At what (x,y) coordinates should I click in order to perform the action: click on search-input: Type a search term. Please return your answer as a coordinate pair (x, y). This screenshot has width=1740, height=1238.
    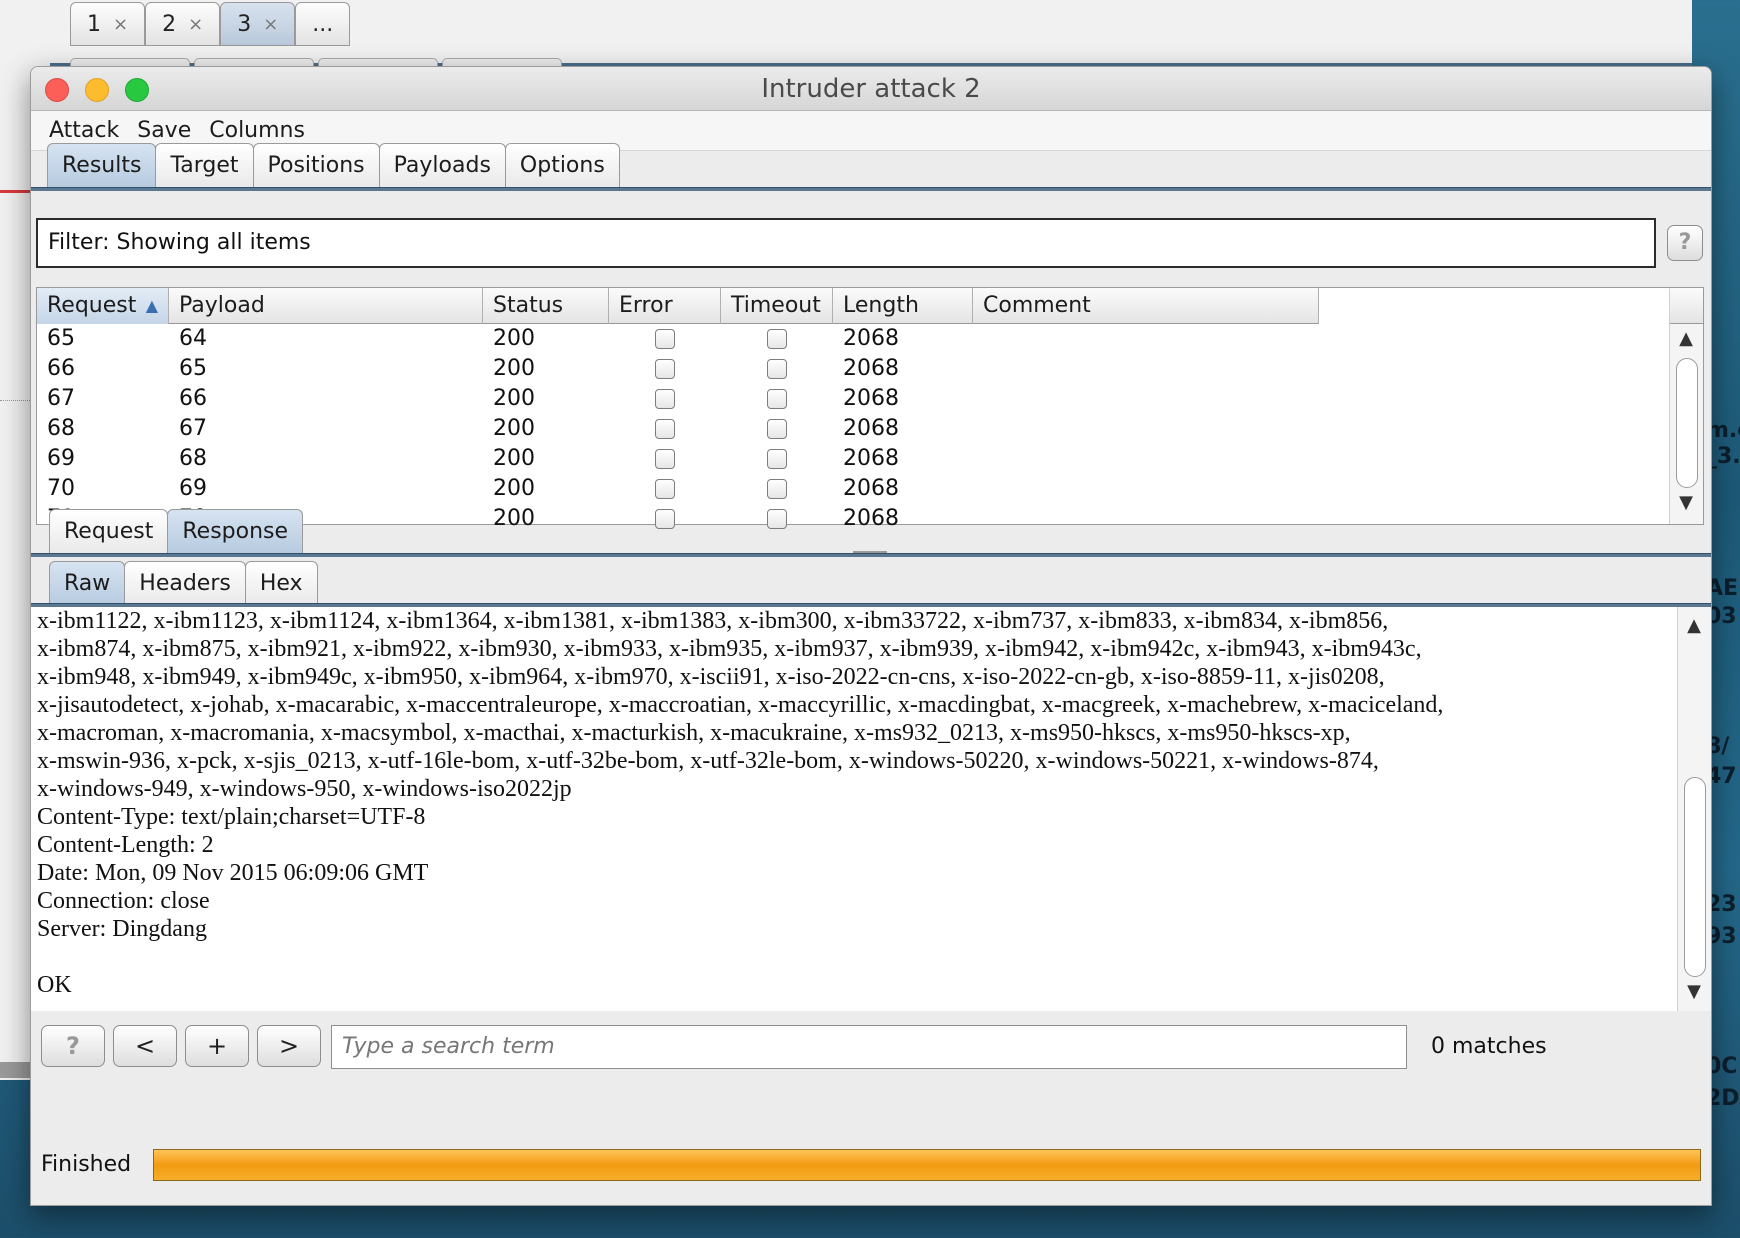
    Looking at the image, I should click on (869, 1047).